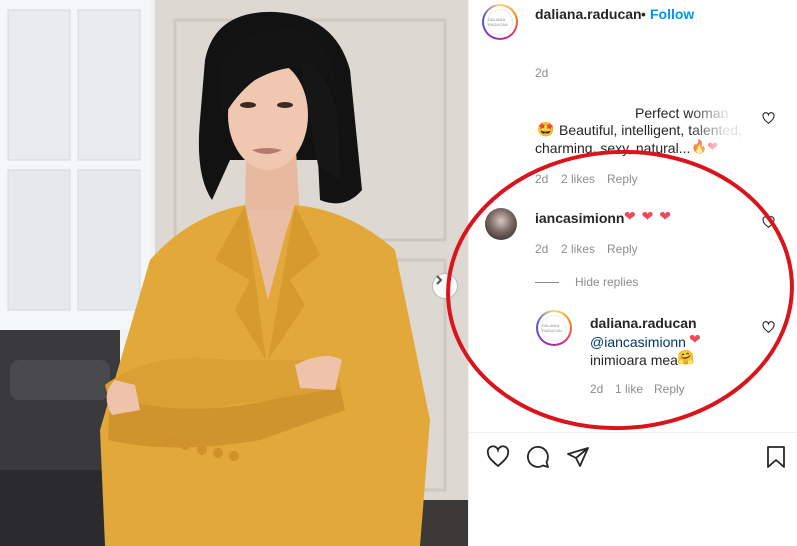 The image size is (797, 546). I want to click on caption-timestamp: 2d, so click(542, 73).